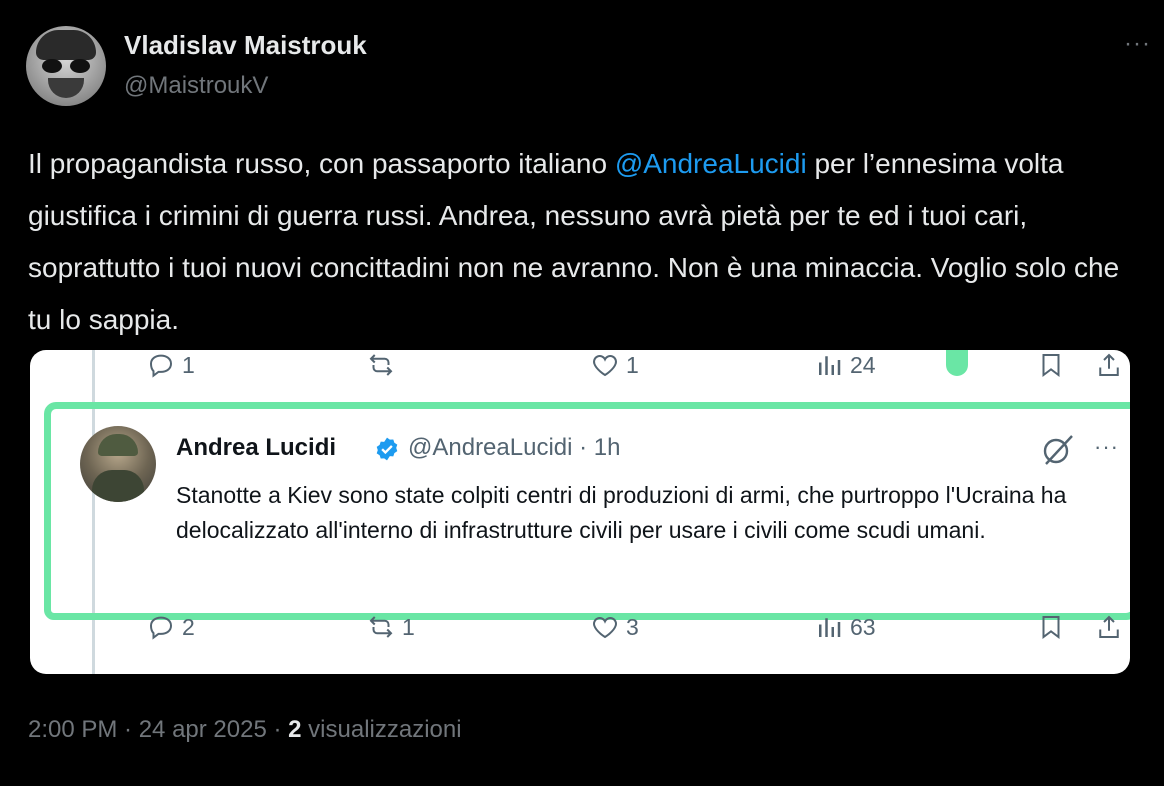 The height and width of the screenshot is (786, 1164). What do you see at coordinates (188, 364) in the screenshot?
I see `reply-count-top: 1` at bounding box center [188, 364].